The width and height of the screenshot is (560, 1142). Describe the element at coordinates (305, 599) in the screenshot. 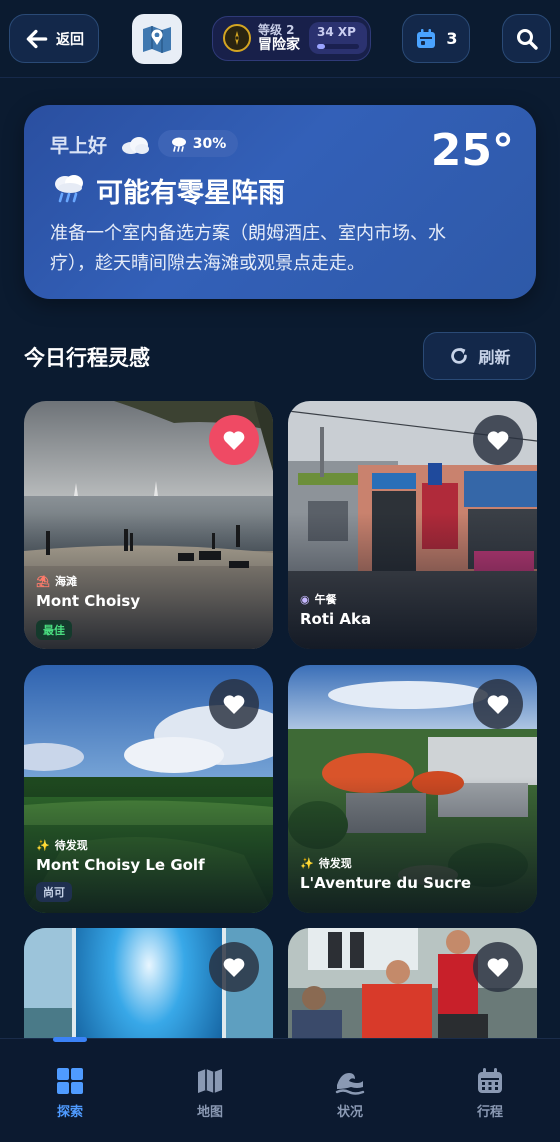

I see `food-icon: ◉` at that location.